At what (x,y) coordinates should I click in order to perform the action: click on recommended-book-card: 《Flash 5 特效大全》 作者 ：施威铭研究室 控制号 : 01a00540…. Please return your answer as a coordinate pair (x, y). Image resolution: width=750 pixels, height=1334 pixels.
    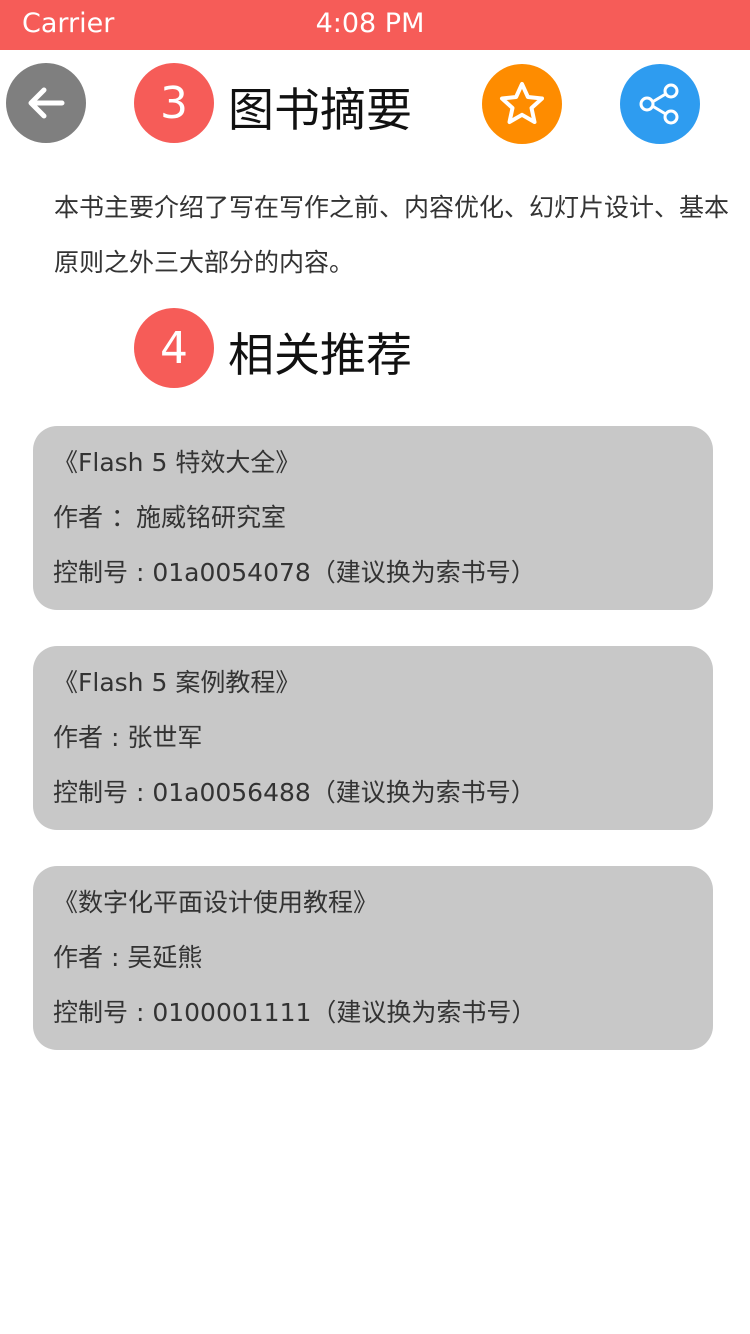
    Looking at the image, I should click on (373, 518).